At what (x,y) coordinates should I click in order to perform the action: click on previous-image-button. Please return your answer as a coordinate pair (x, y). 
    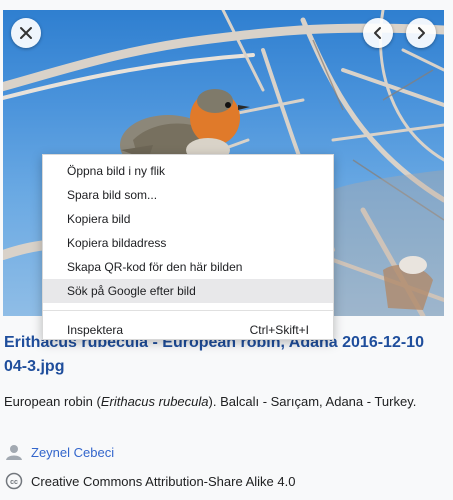
    Looking at the image, I should click on (378, 33).